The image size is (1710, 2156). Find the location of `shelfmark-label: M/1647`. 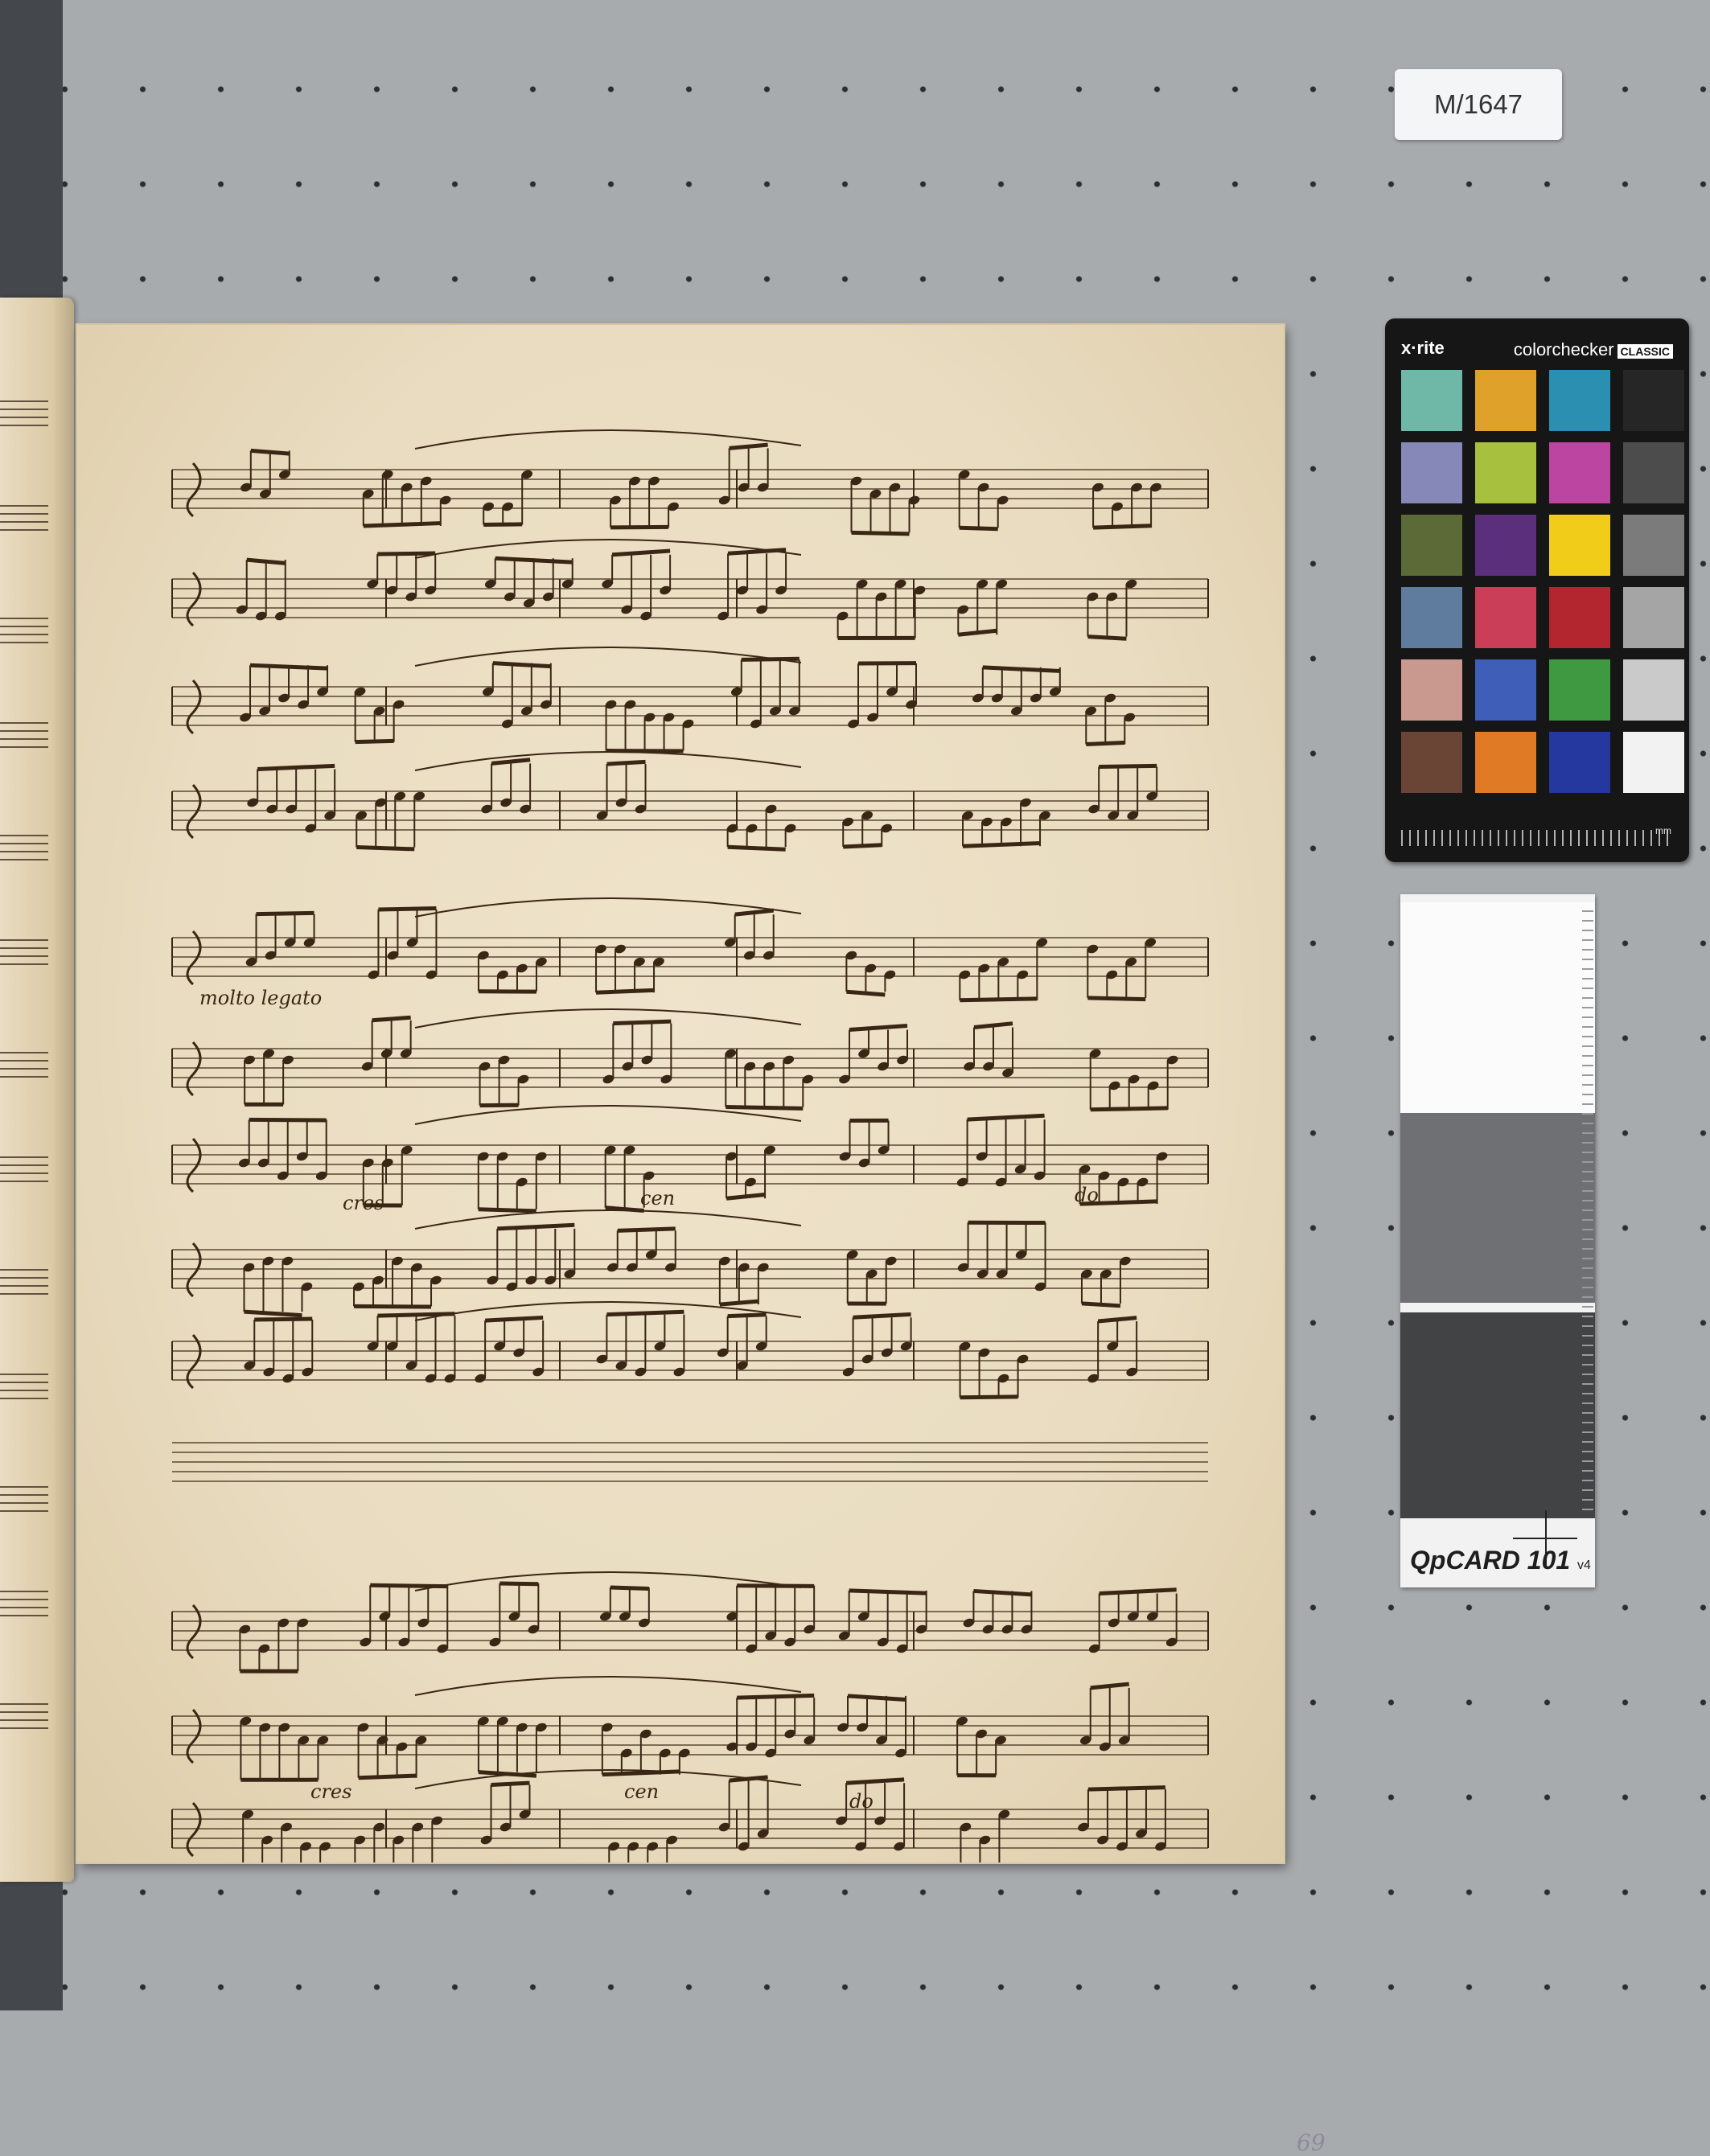

shelfmark-label: M/1647 is located at coordinates (1478, 104).